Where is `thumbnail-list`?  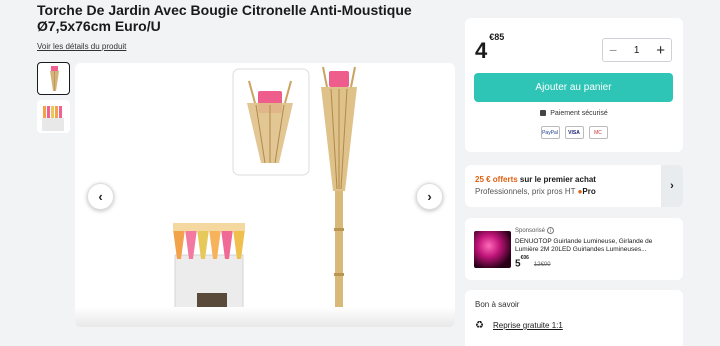
thumbnail-list is located at coordinates (53, 100).